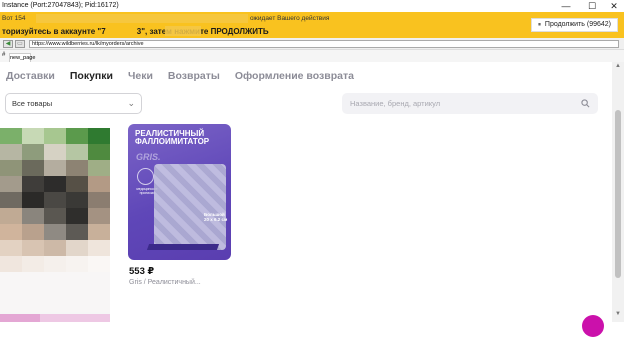 This screenshot has width=624, height=337. What do you see at coordinates (4, 55) in the screenshot?
I see `tab-hash-icon: #` at bounding box center [4, 55].